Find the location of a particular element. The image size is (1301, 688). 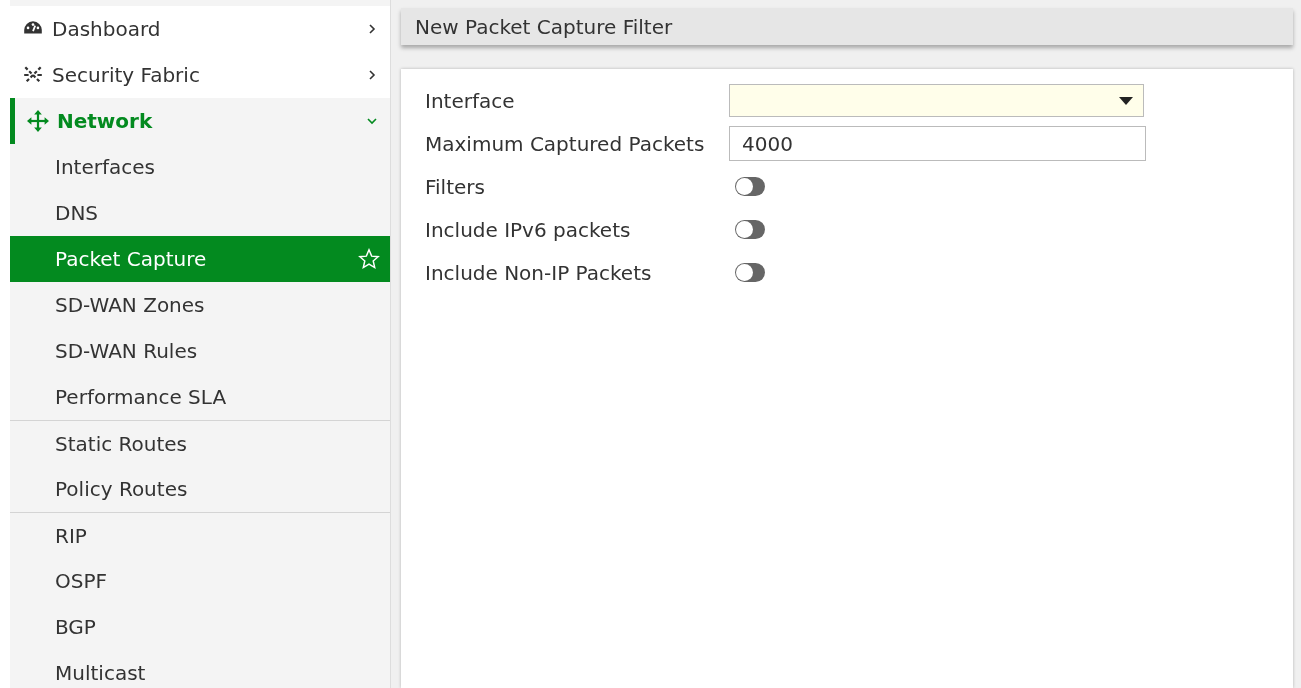

submenu-item: SD-WAN Rules is located at coordinates (200, 351).